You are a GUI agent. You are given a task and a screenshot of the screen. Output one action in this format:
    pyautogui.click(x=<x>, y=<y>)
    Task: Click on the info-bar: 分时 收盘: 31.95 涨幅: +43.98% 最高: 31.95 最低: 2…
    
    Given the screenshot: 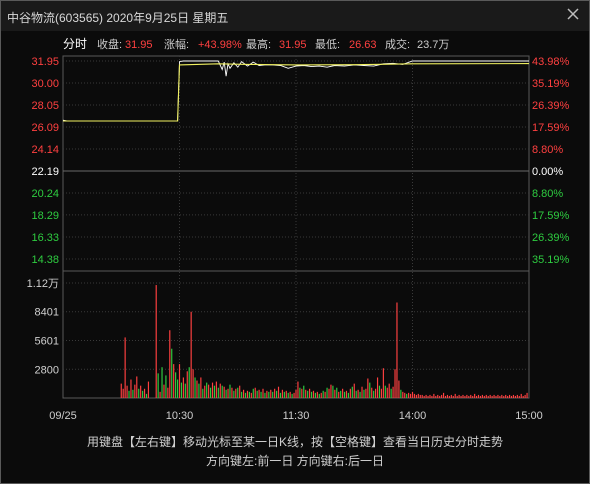 What is the action you would take?
    pyautogui.click(x=256, y=44)
    